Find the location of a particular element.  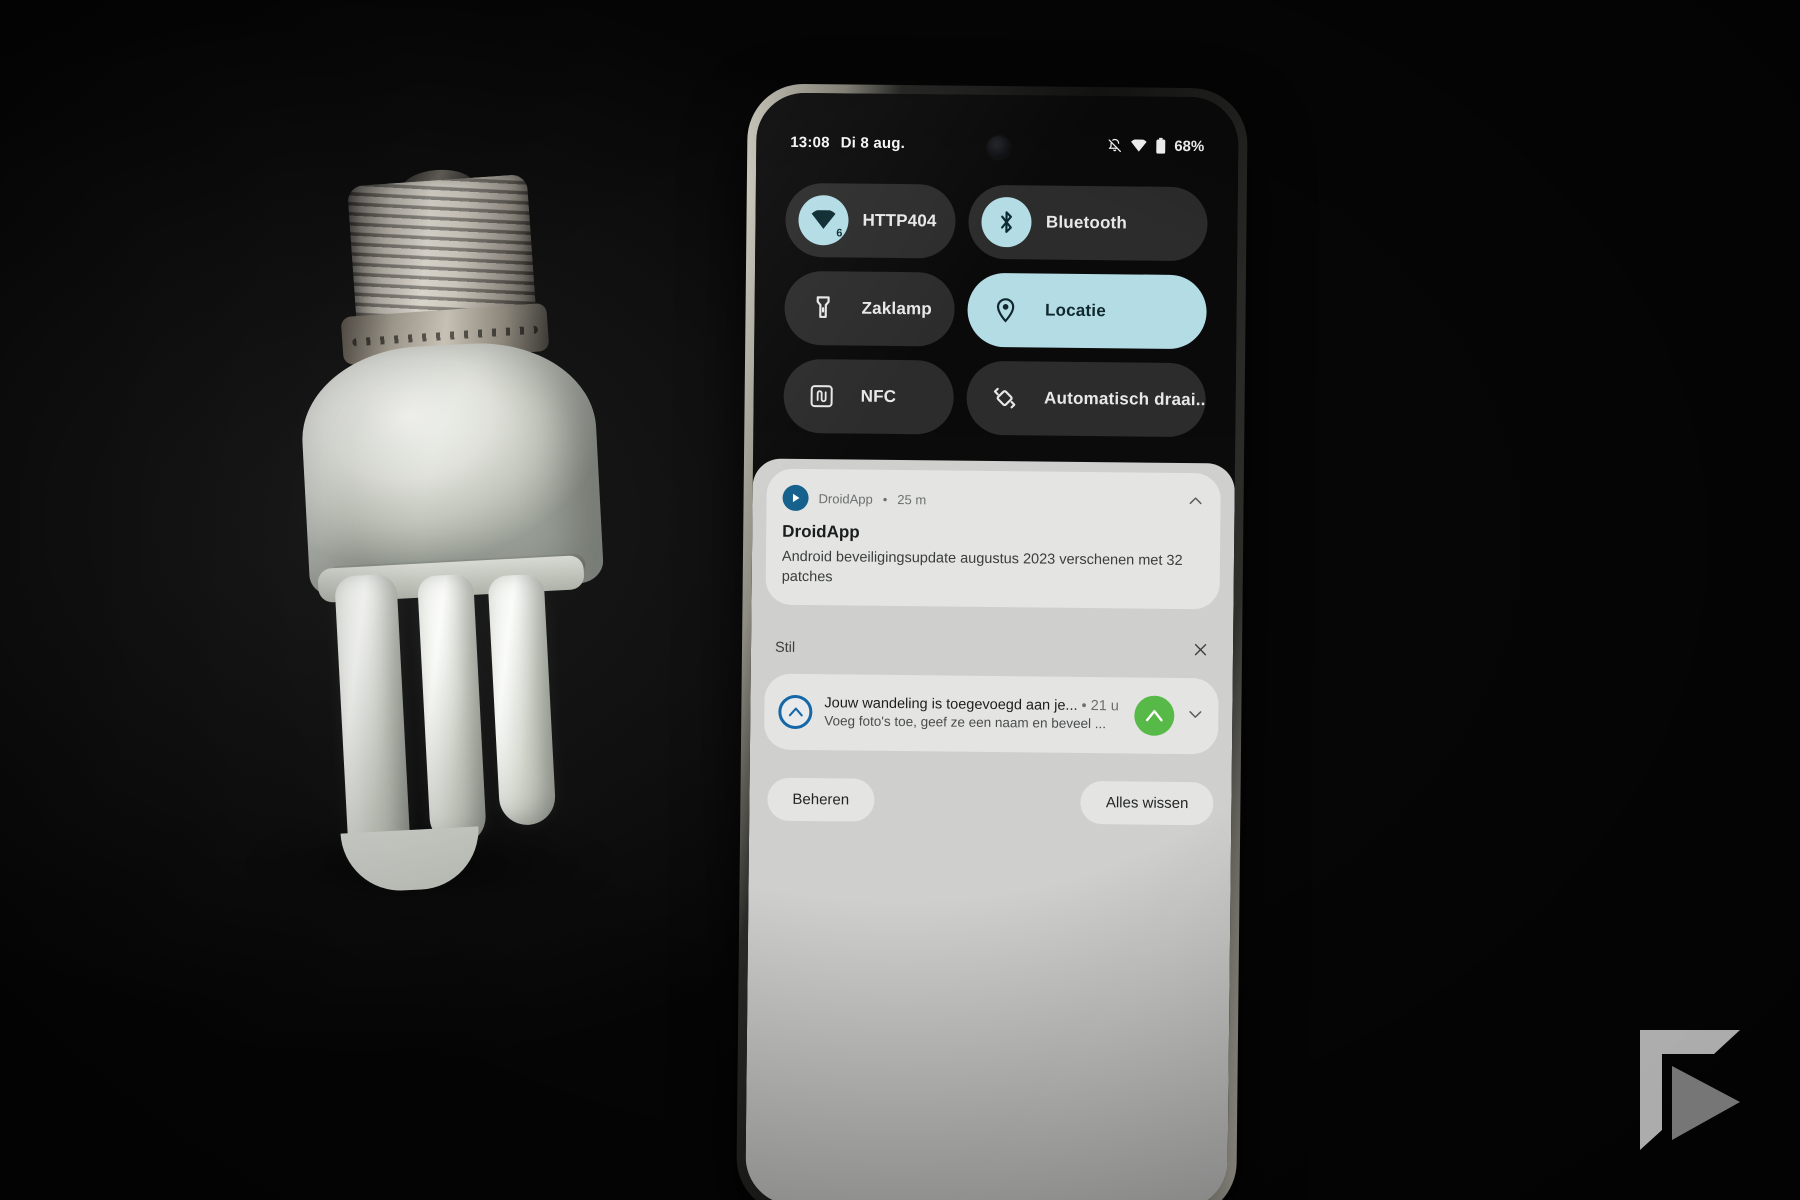

komoot-age: • 21 u is located at coordinates (1100, 706).